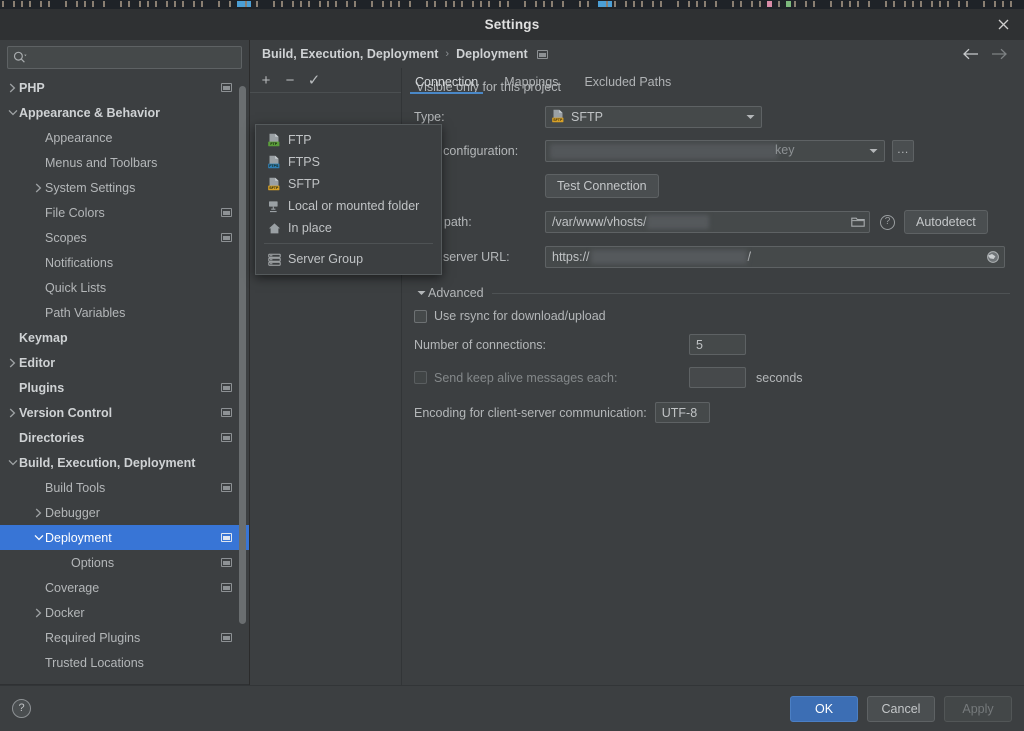  Describe the element at coordinates (124, 362) in the screenshot. I see `sidebar-item-editor: Editor` at that location.